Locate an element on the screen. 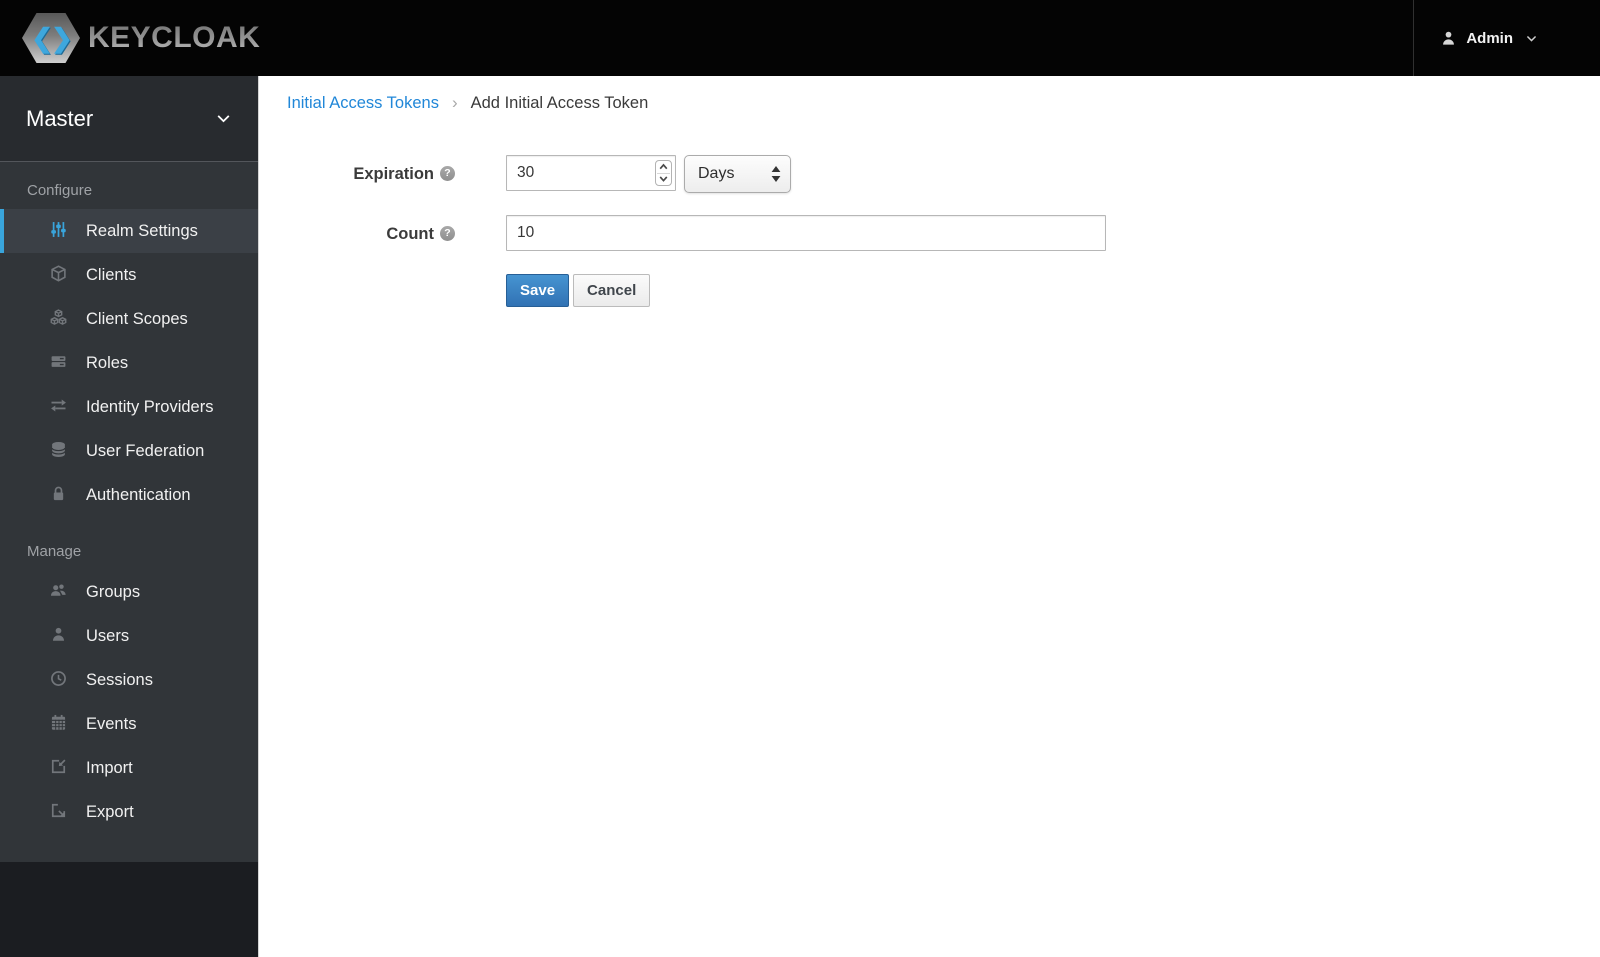 The width and height of the screenshot is (1600, 957). sidebar-item-label: Authentication is located at coordinates (138, 495).